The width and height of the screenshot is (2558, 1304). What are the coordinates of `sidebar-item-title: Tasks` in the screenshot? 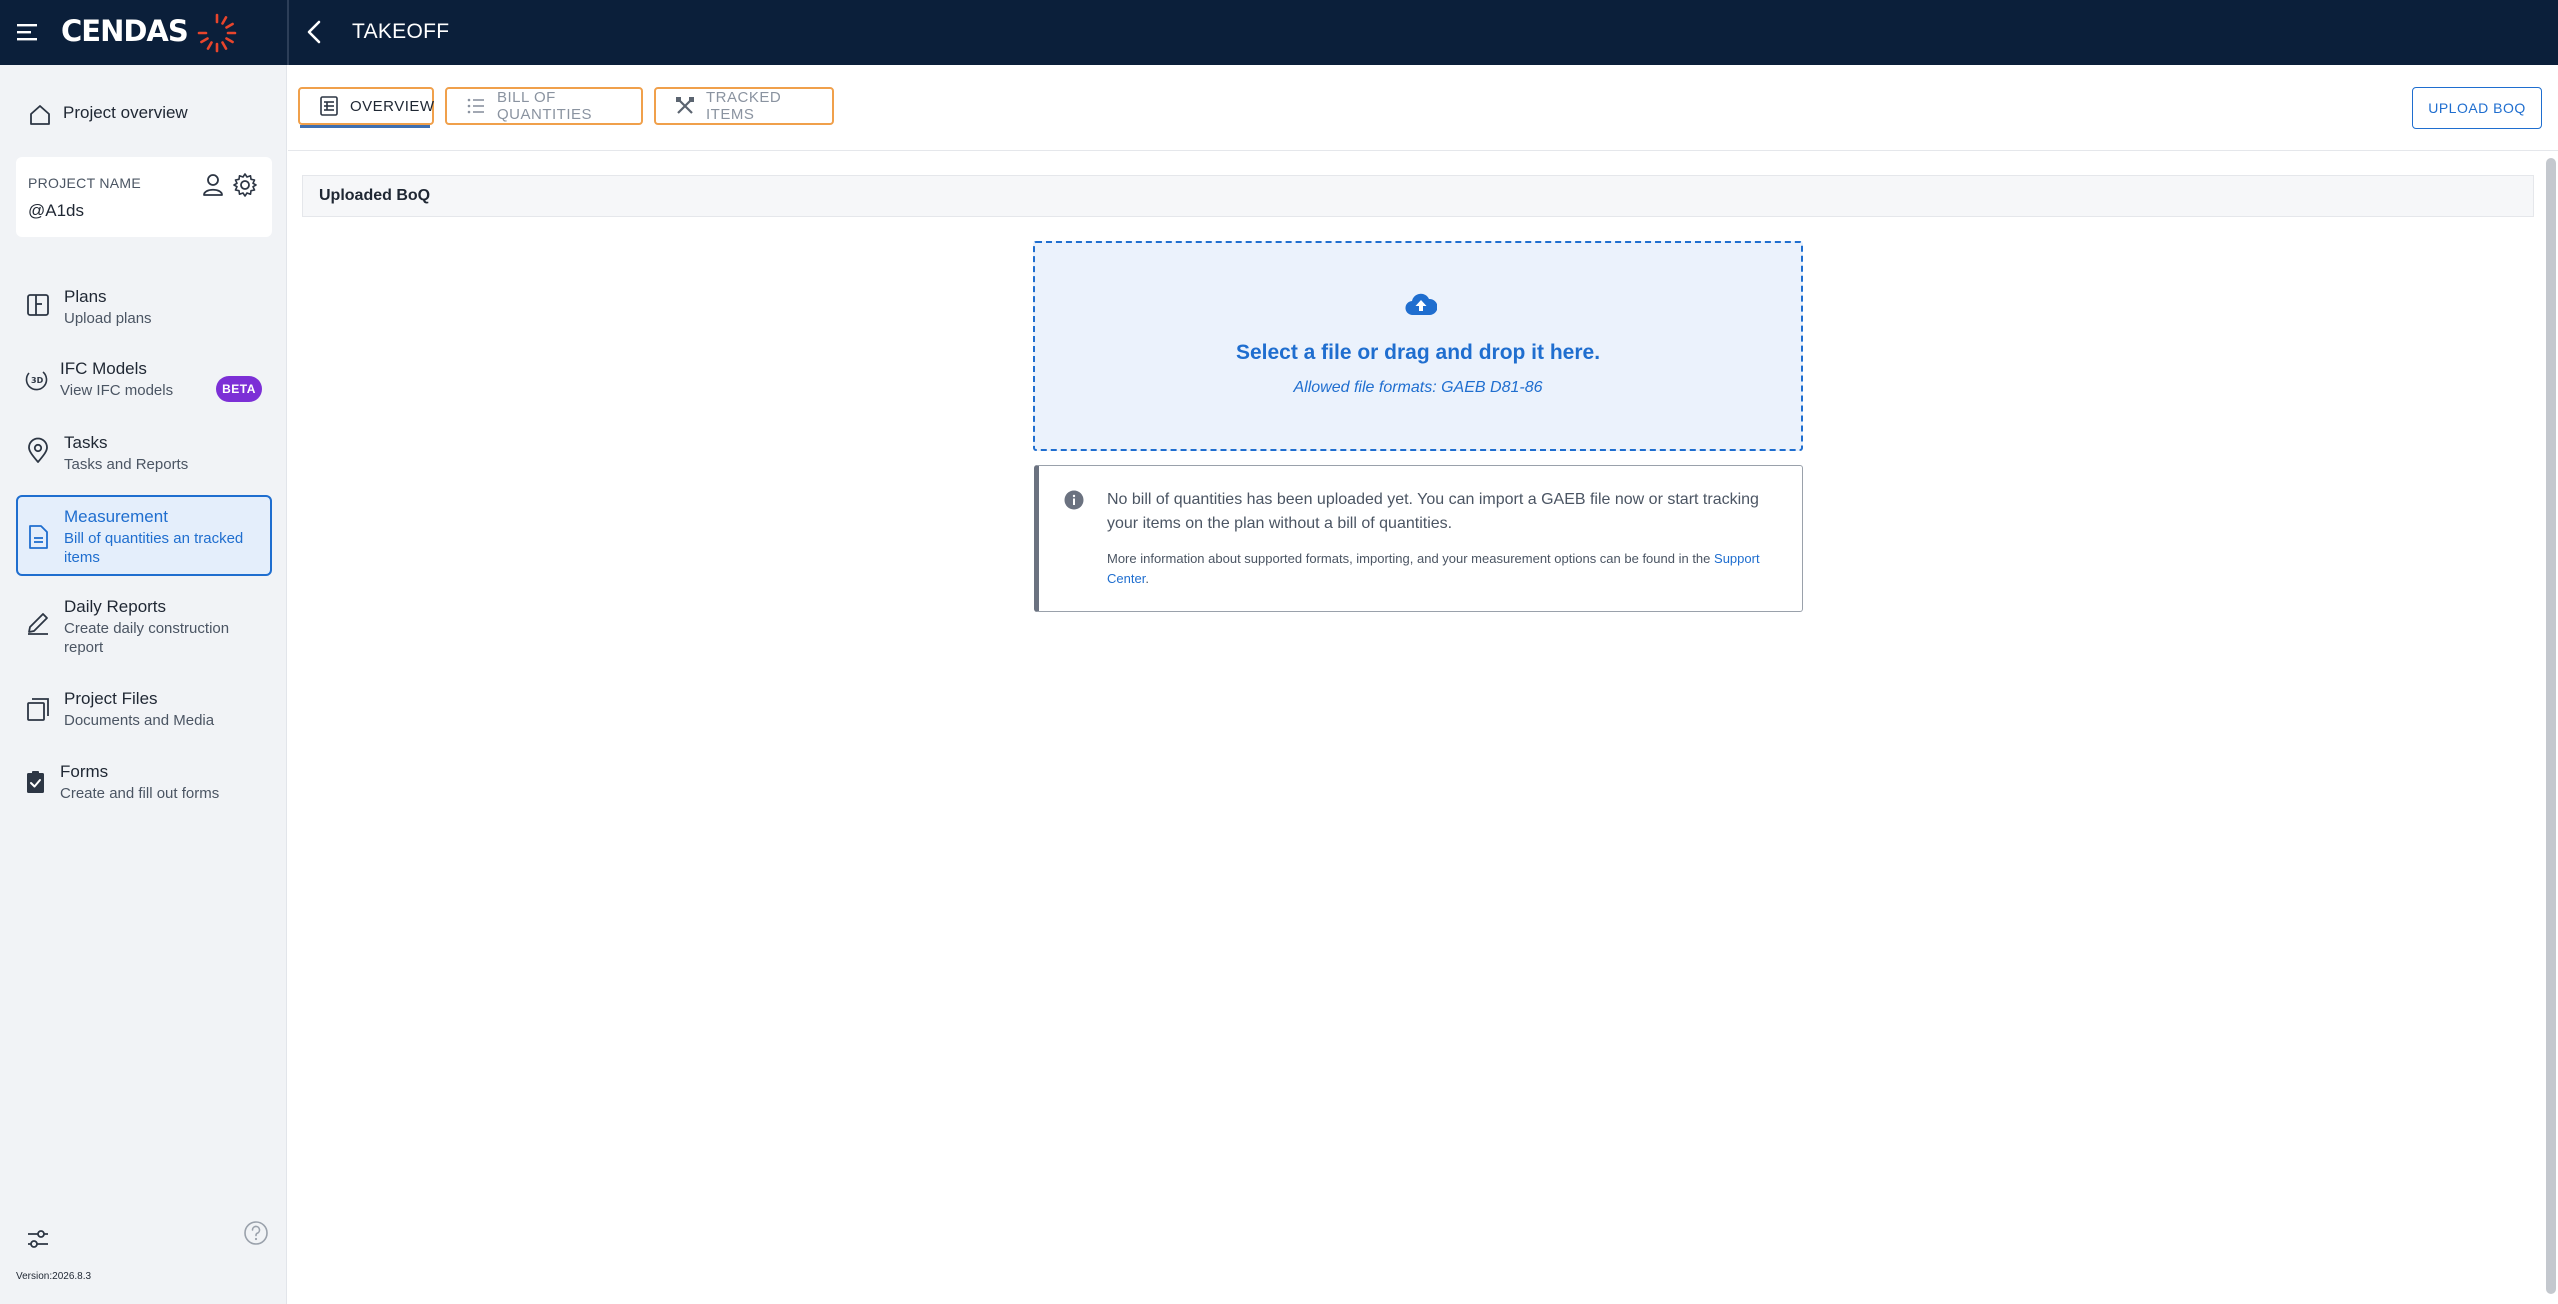 It's located at (86, 442).